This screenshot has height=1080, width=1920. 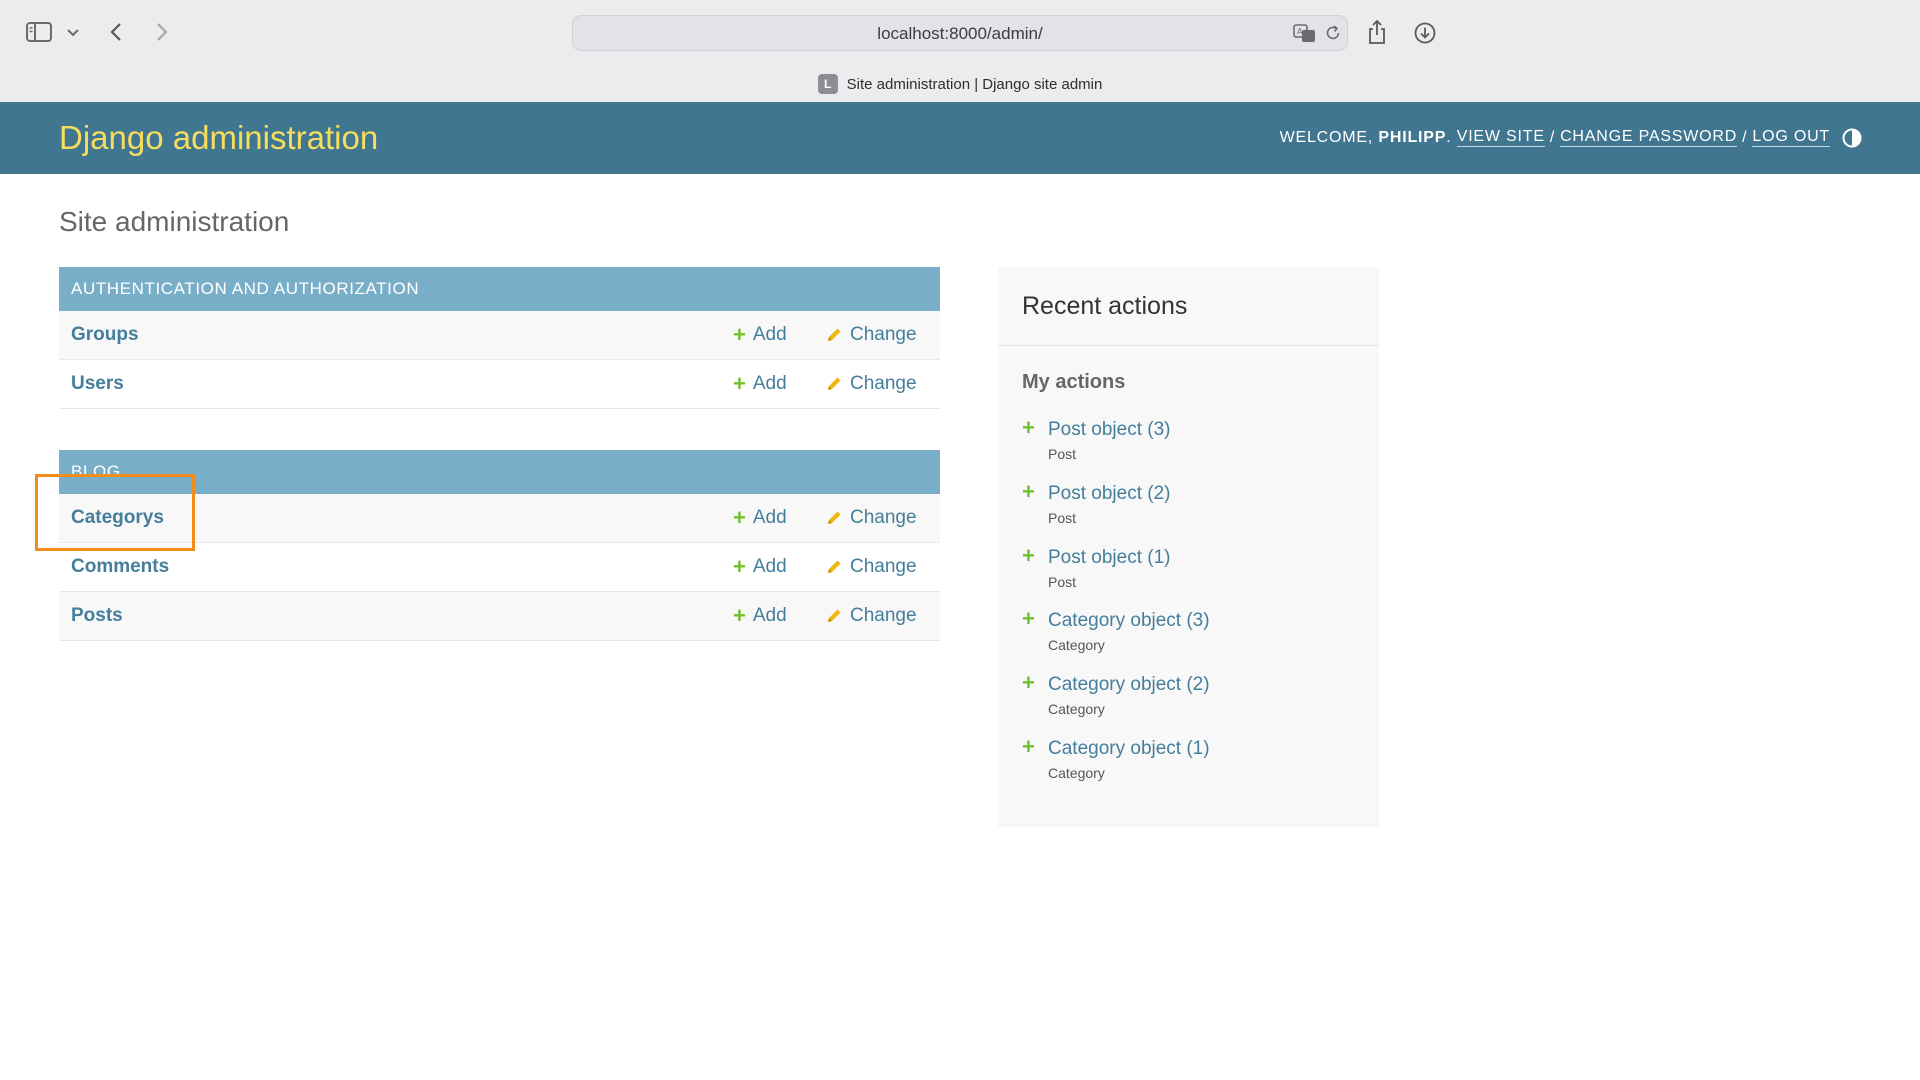 What do you see at coordinates (1791, 137) in the screenshot?
I see `log-out-link: Log out` at bounding box center [1791, 137].